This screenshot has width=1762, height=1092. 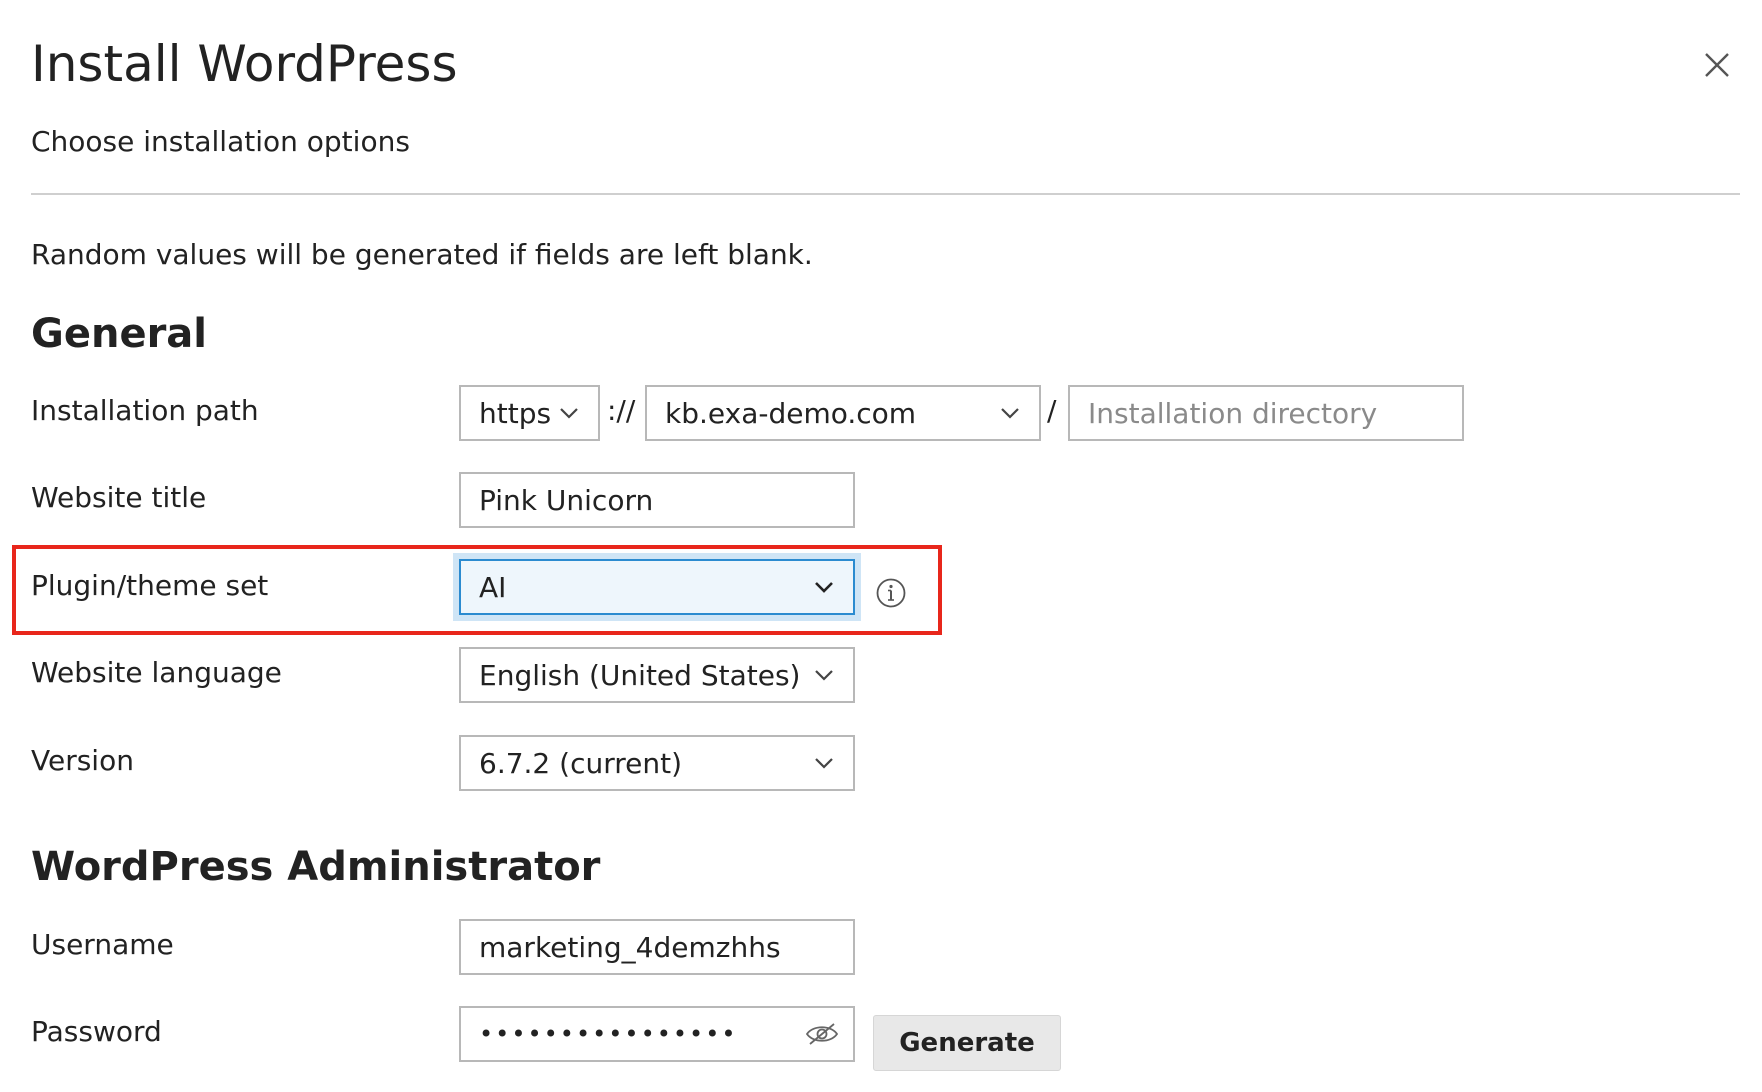 I want to click on website-title-label: Website title, so click(x=119, y=497).